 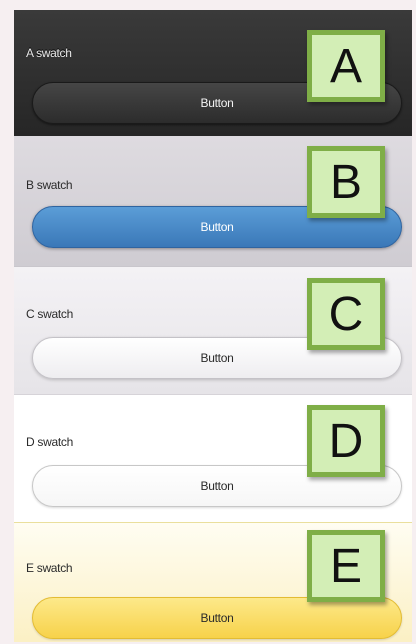 What do you see at coordinates (346, 314) in the screenshot?
I see `callout-label-c: C` at bounding box center [346, 314].